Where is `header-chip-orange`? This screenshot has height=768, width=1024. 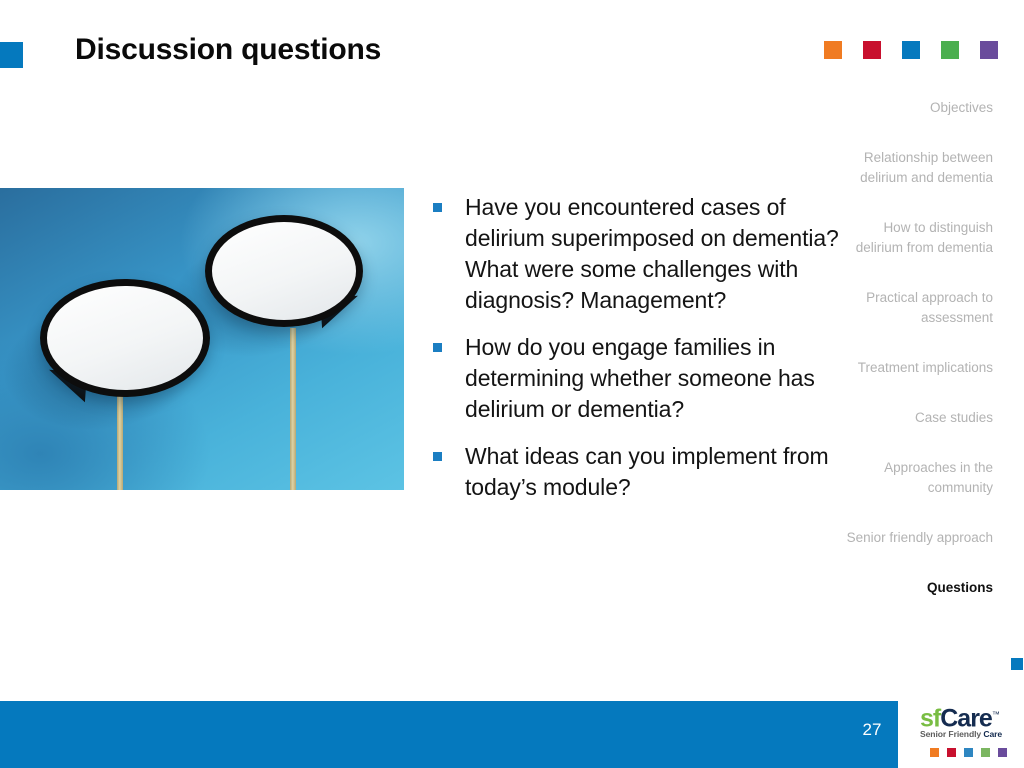
header-chip-orange is located at coordinates (833, 50).